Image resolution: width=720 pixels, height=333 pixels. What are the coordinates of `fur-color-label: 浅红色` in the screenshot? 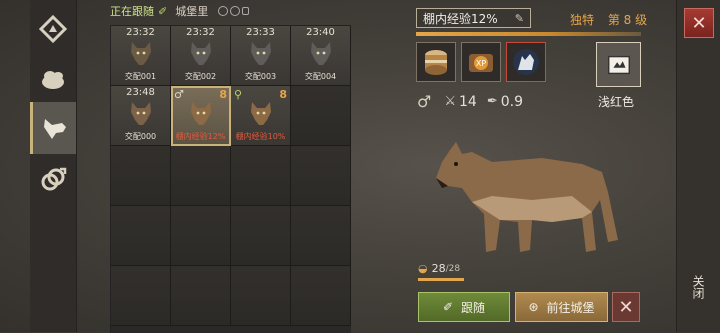 It's located at (616, 102).